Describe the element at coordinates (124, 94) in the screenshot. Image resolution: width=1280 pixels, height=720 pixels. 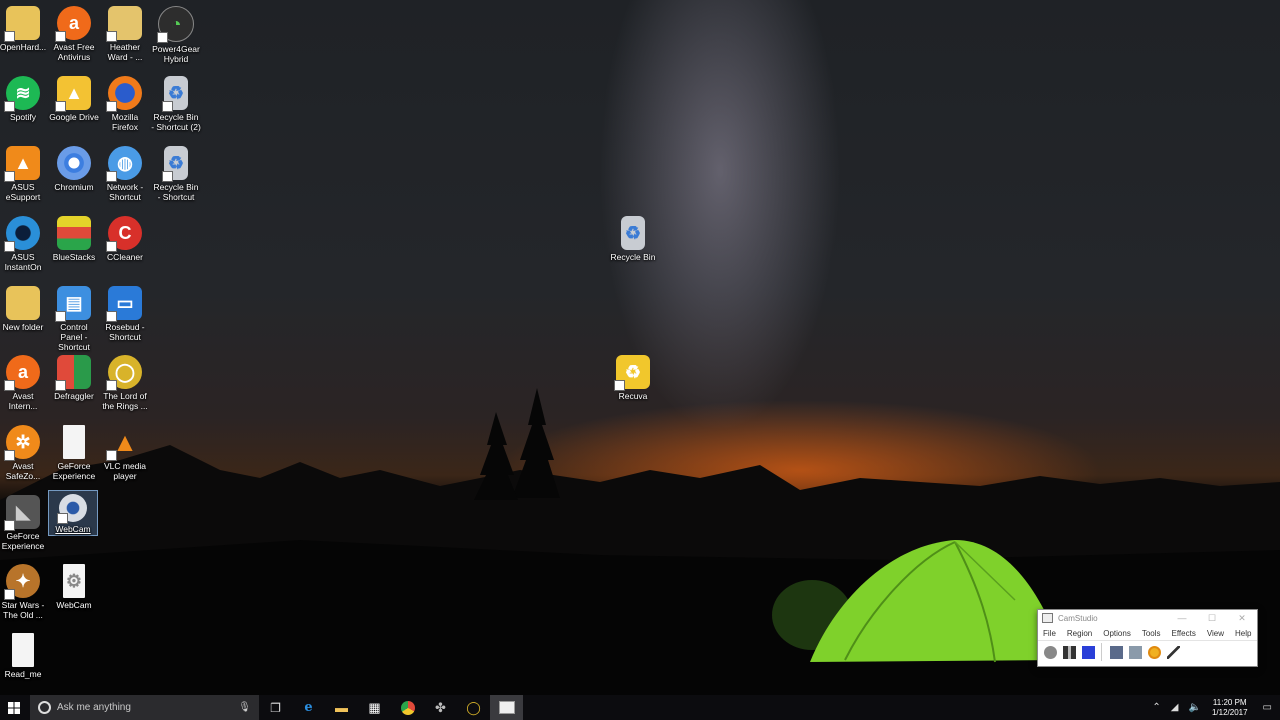
I see `firefox-icon` at that location.